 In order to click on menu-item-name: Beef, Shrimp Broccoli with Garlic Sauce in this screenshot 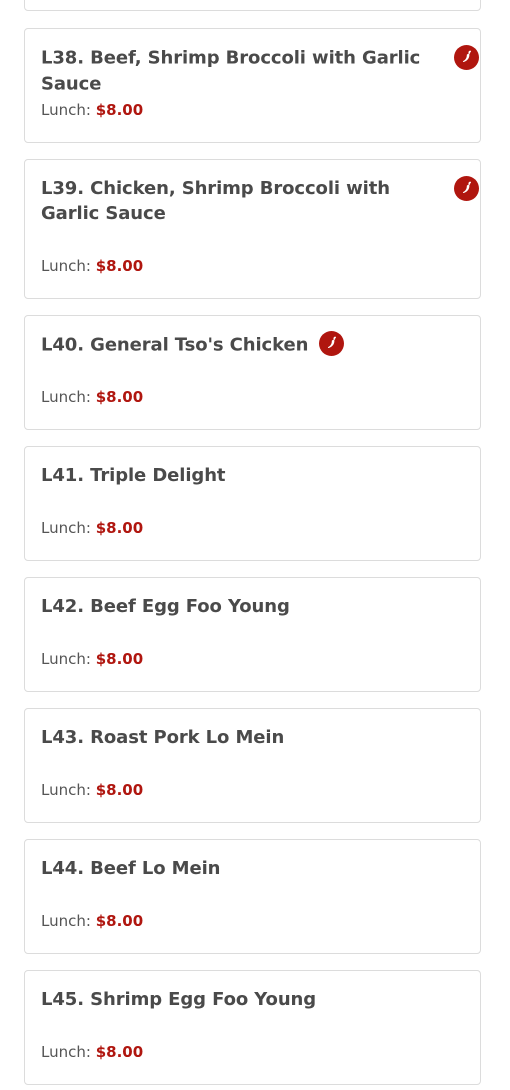, I will do `click(231, 71)`.